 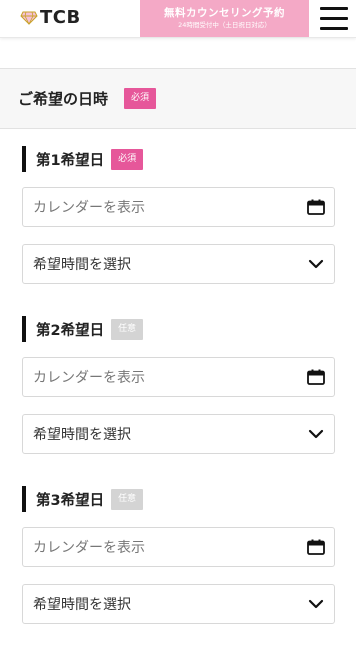 What do you see at coordinates (178, 604) in the screenshot?
I see `time-3-select: 希望時間を選択` at bounding box center [178, 604].